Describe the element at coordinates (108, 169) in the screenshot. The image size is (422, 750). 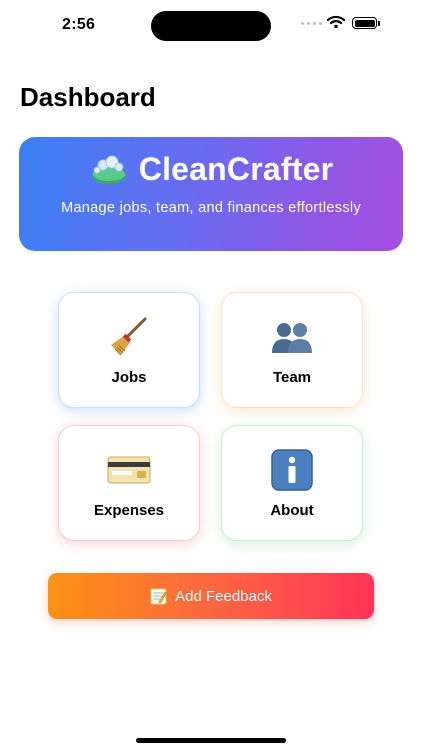
I see `soap-bubbles-icon` at that location.